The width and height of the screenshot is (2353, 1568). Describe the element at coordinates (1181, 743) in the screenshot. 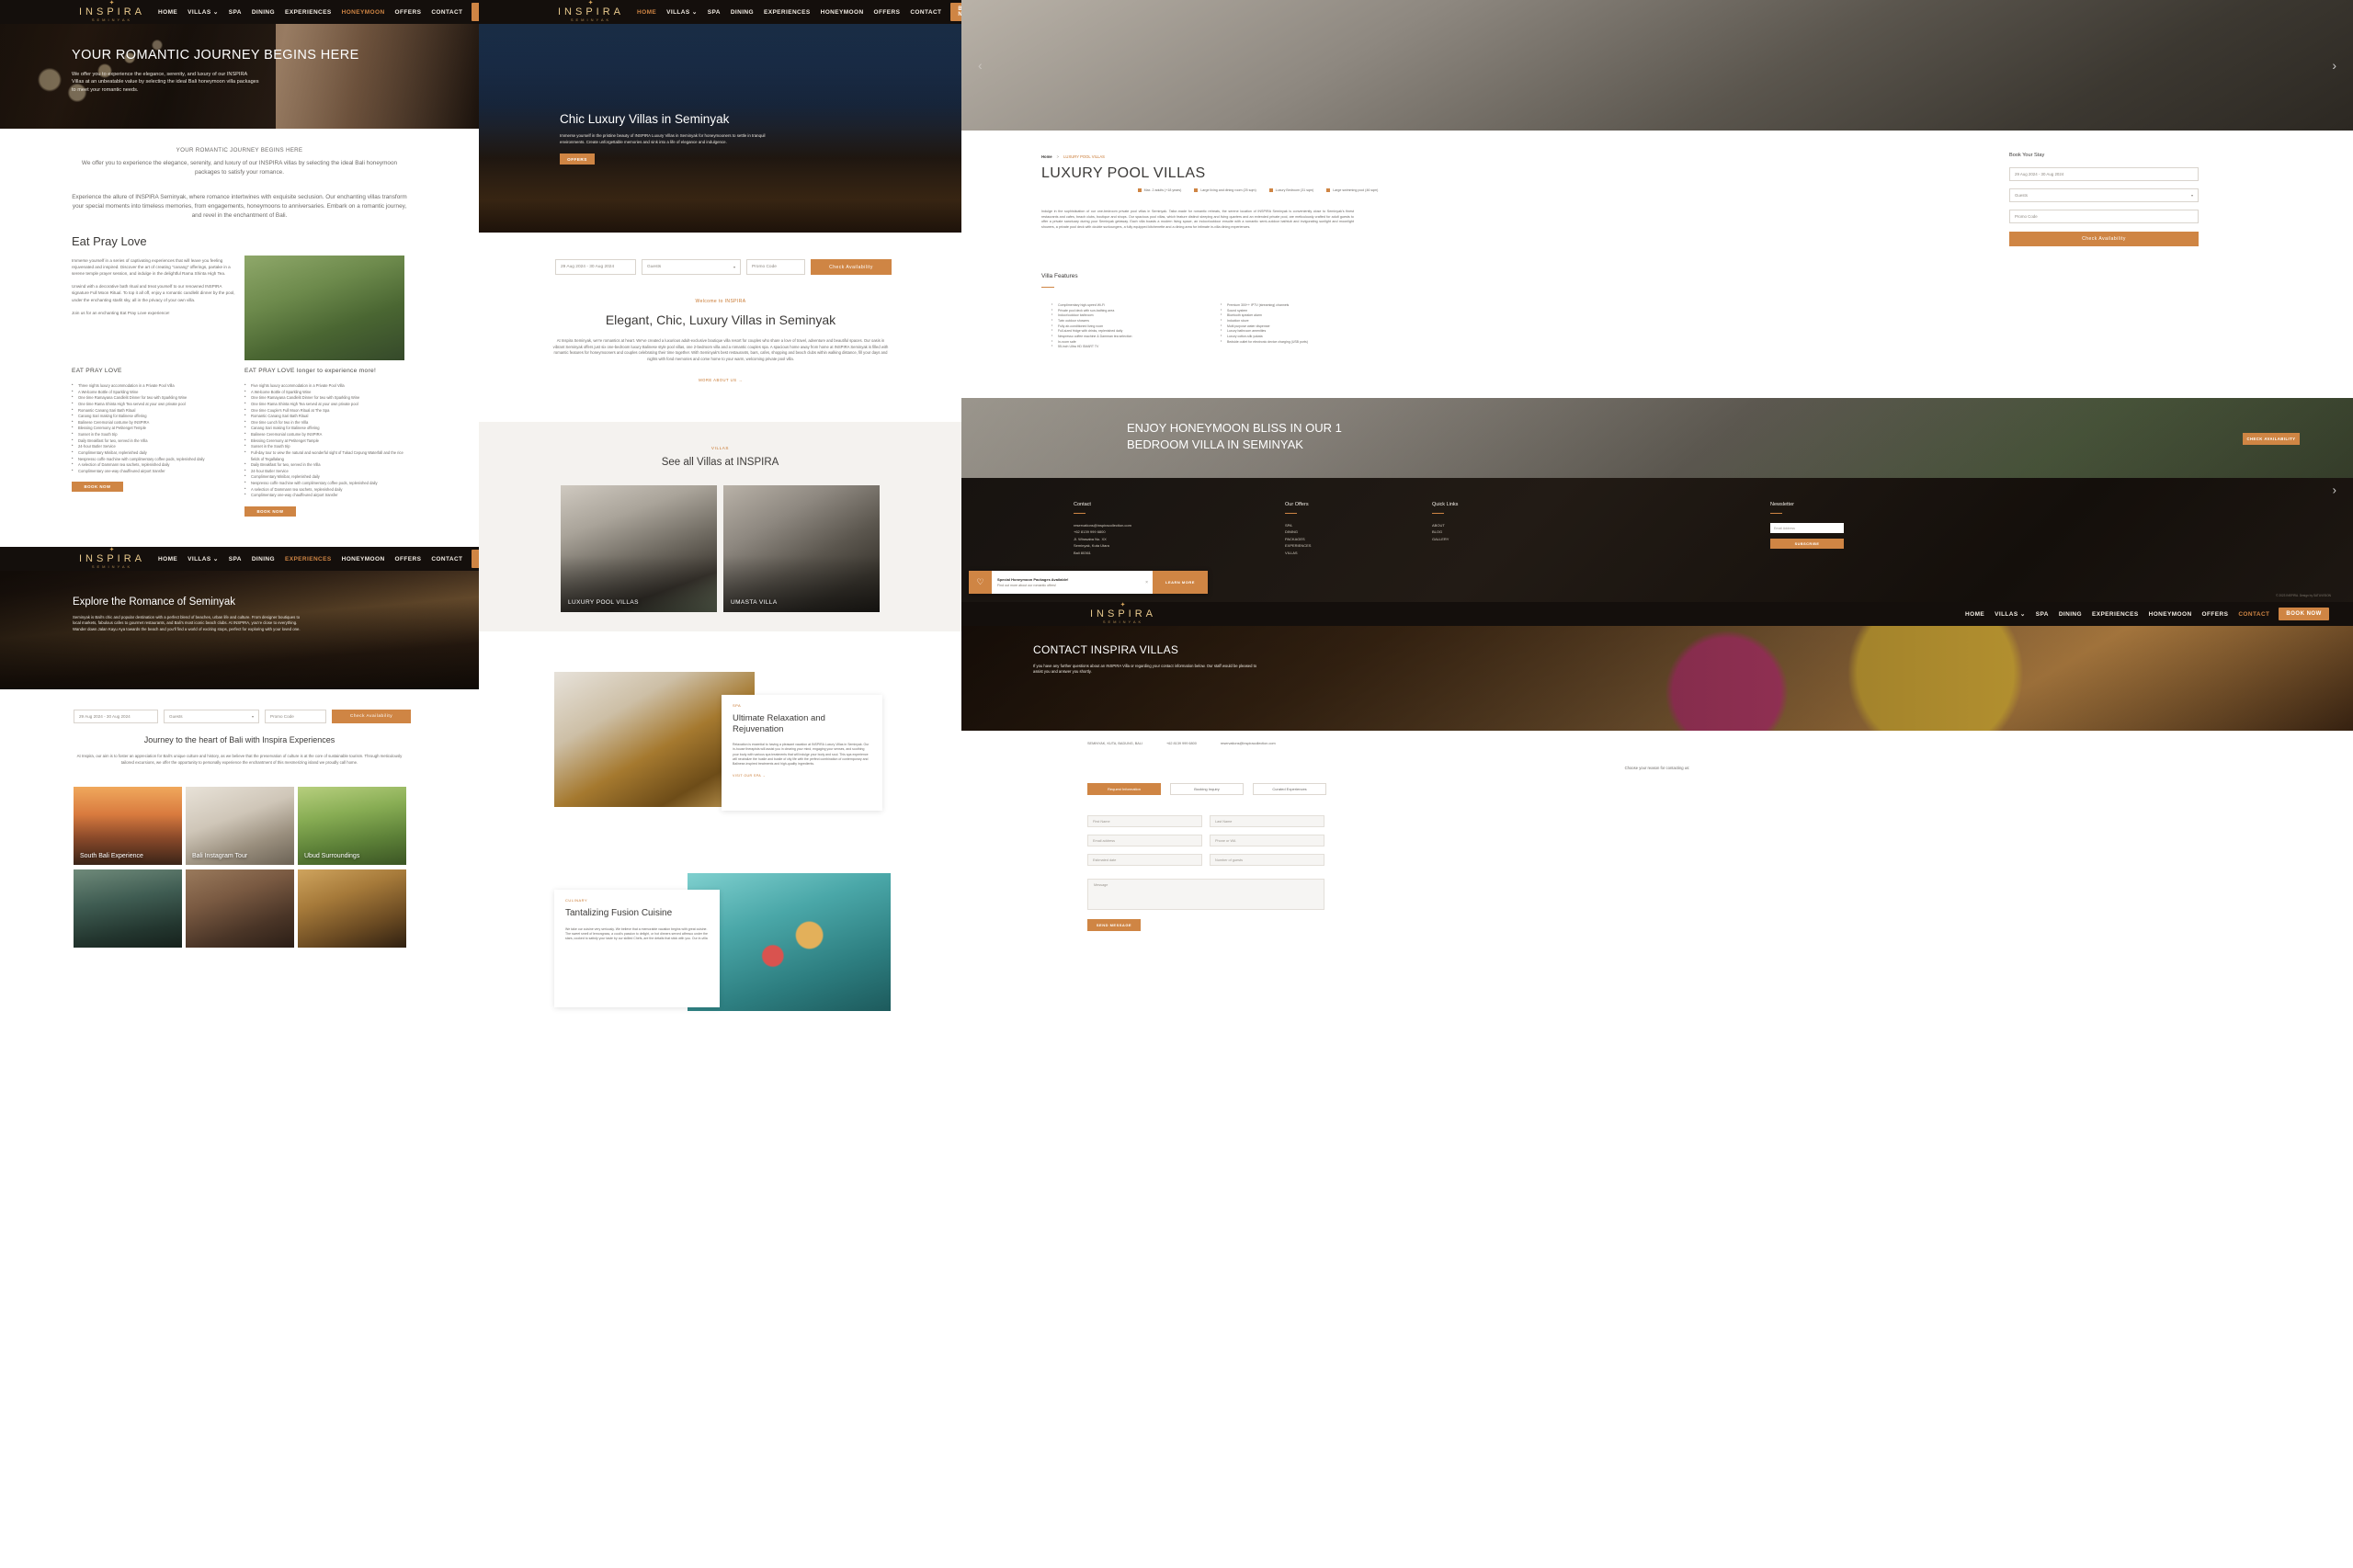

I see `contact-phone: +62 8139 999 6800` at that location.